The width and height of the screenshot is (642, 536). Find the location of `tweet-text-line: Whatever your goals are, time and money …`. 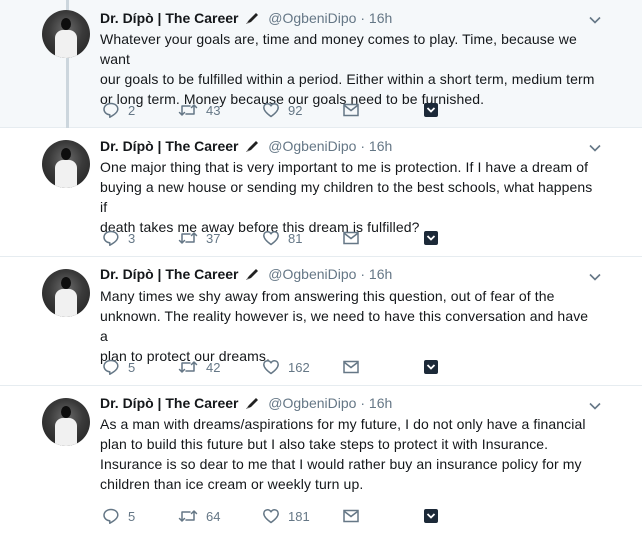

tweet-text-line: Whatever your goals are, time and money … is located at coordinates (338, 49).